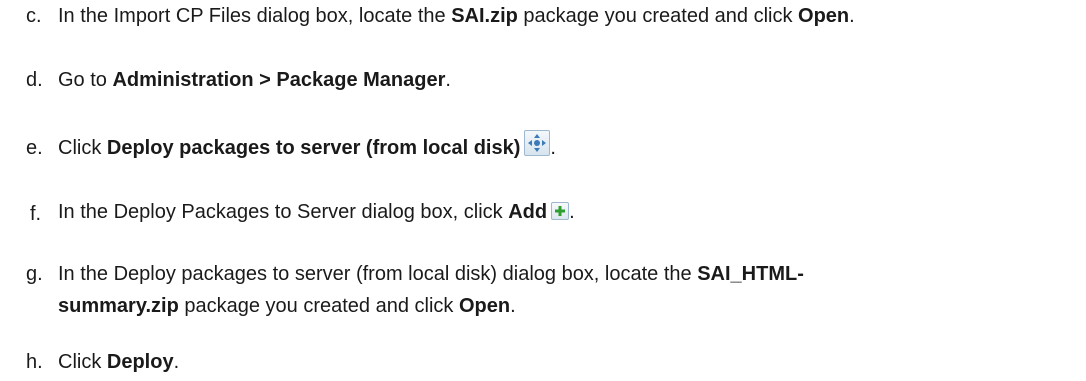 This screenshot has width=1086, height=381. I want to click on step-marker: c., so click(34, 16).